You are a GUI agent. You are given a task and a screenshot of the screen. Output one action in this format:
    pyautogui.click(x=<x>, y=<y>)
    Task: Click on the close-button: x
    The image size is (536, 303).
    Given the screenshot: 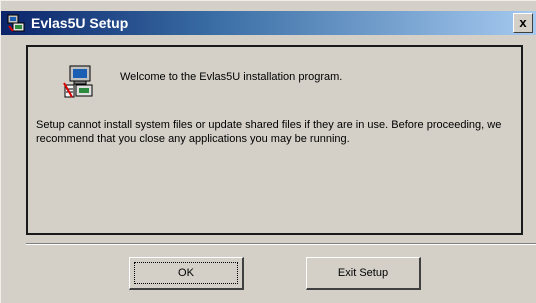 What is the action you would take?
    pyautogui.click(x=523, y=23)
    